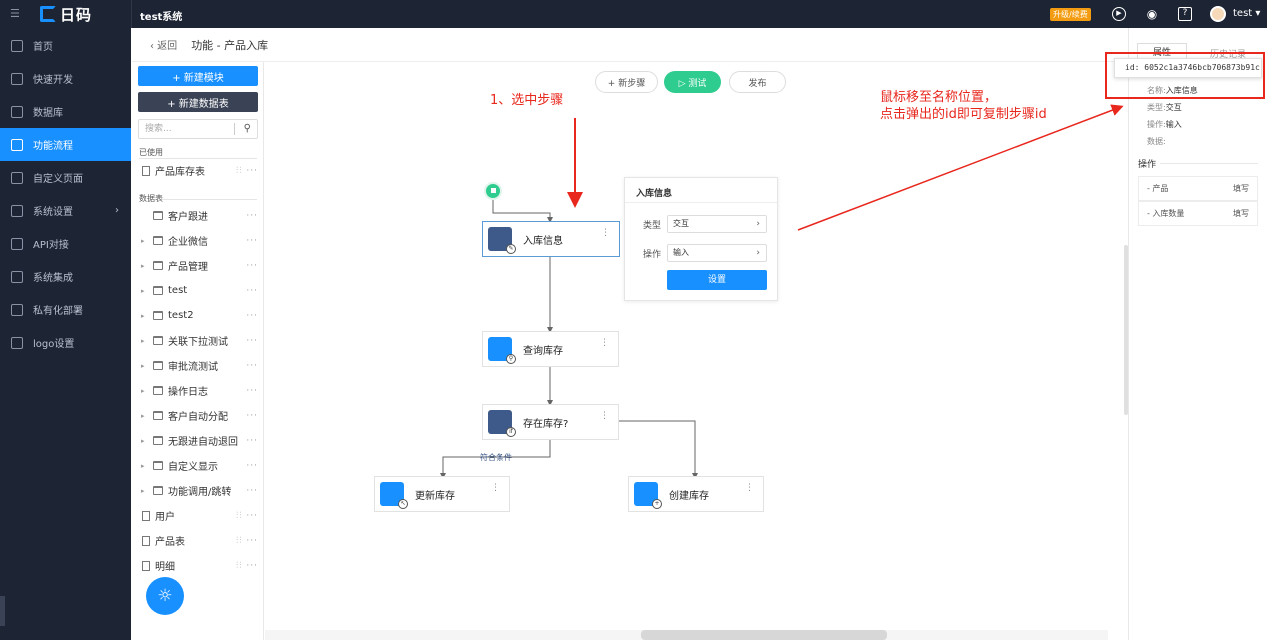 The width and height of the screenshot is (1267, 640). Describe the element at coordinates (17, 309) in the screenshot. I see `server-icon` at that location.